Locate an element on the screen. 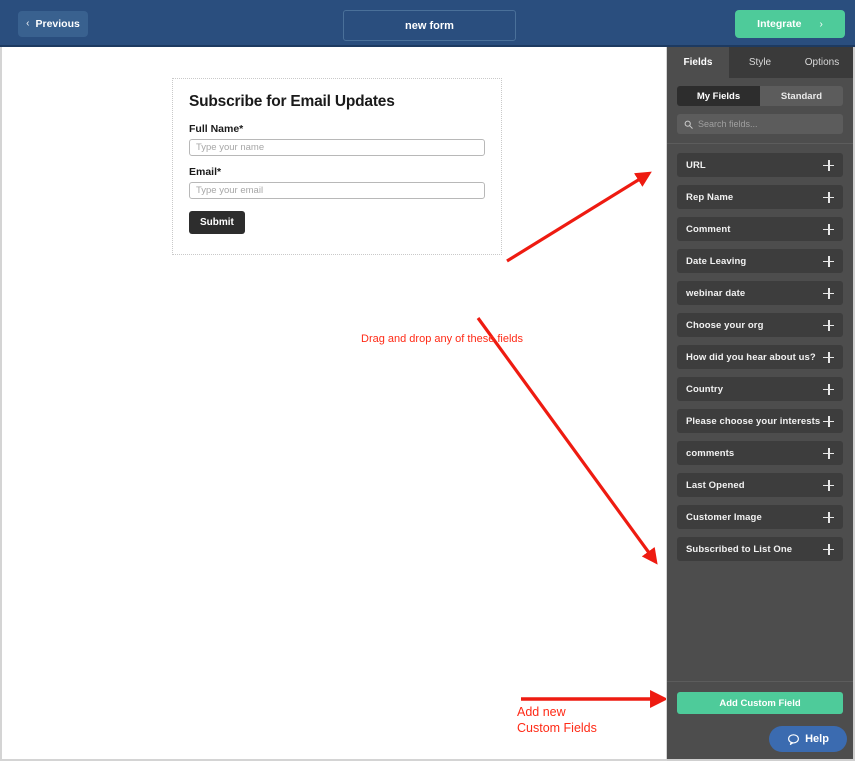  field-item-how-did-you-hear-about-us: How did you hear about us? is located at coordinates (760, 357).